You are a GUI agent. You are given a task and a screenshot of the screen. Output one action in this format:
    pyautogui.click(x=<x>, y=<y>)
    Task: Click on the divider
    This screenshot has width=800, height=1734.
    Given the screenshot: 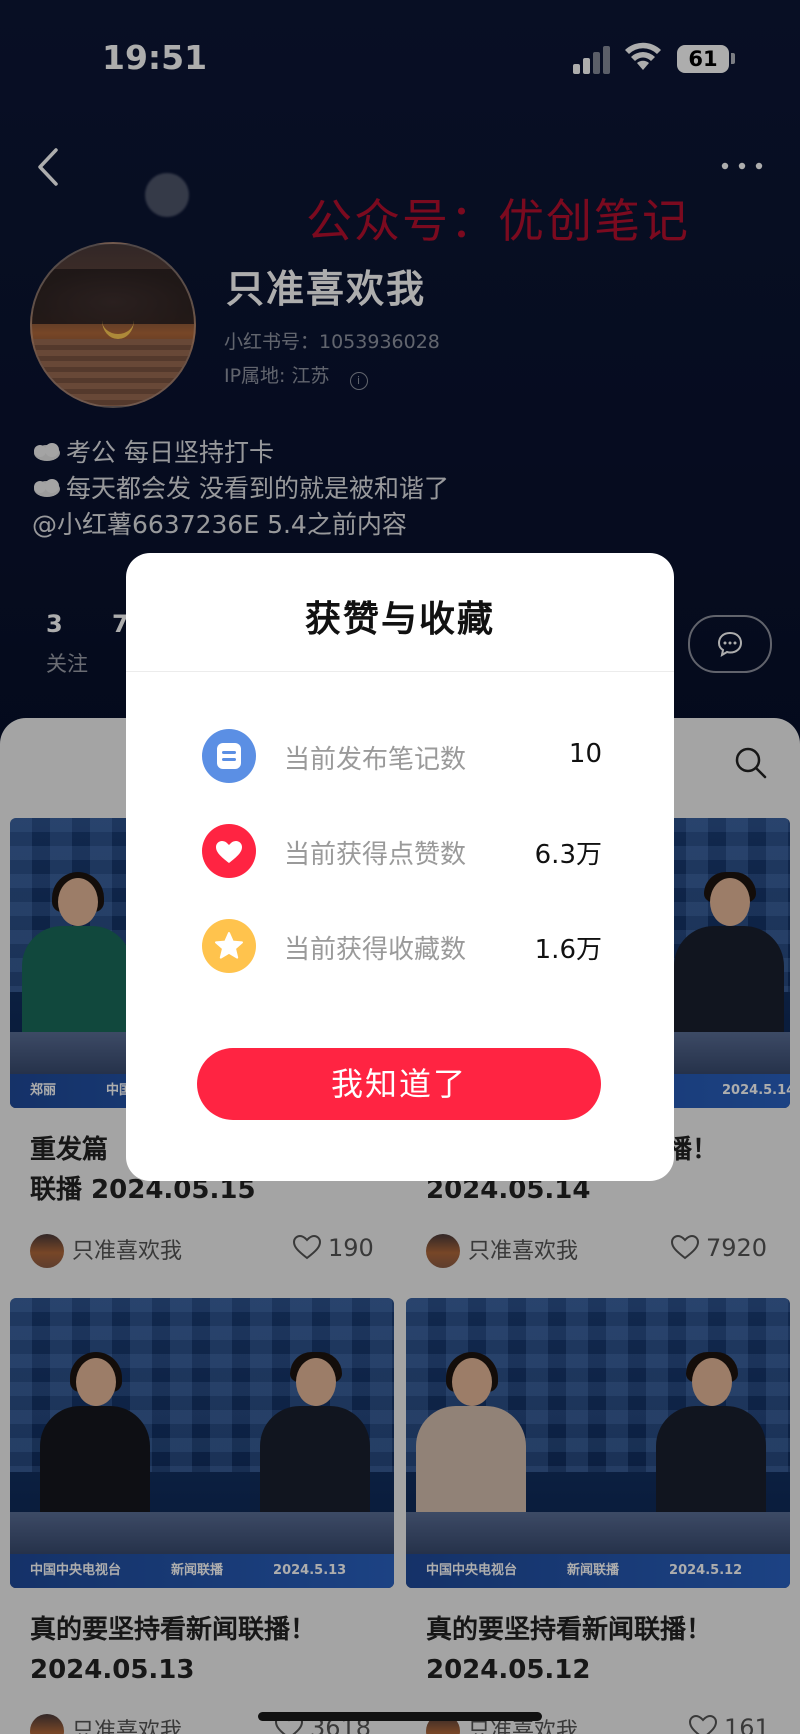 What is the action you would take?
    pyautogui.click(x=400, y=671)
    